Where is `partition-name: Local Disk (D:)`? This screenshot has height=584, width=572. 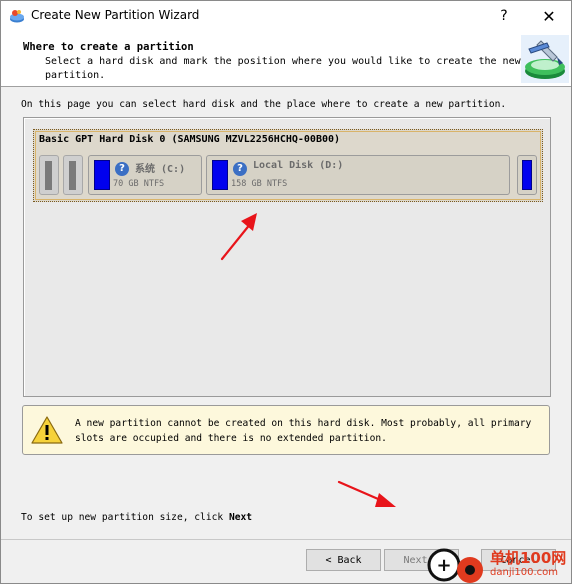 partition-name: Local Disk (D:) is located at coordinates (298, 165).